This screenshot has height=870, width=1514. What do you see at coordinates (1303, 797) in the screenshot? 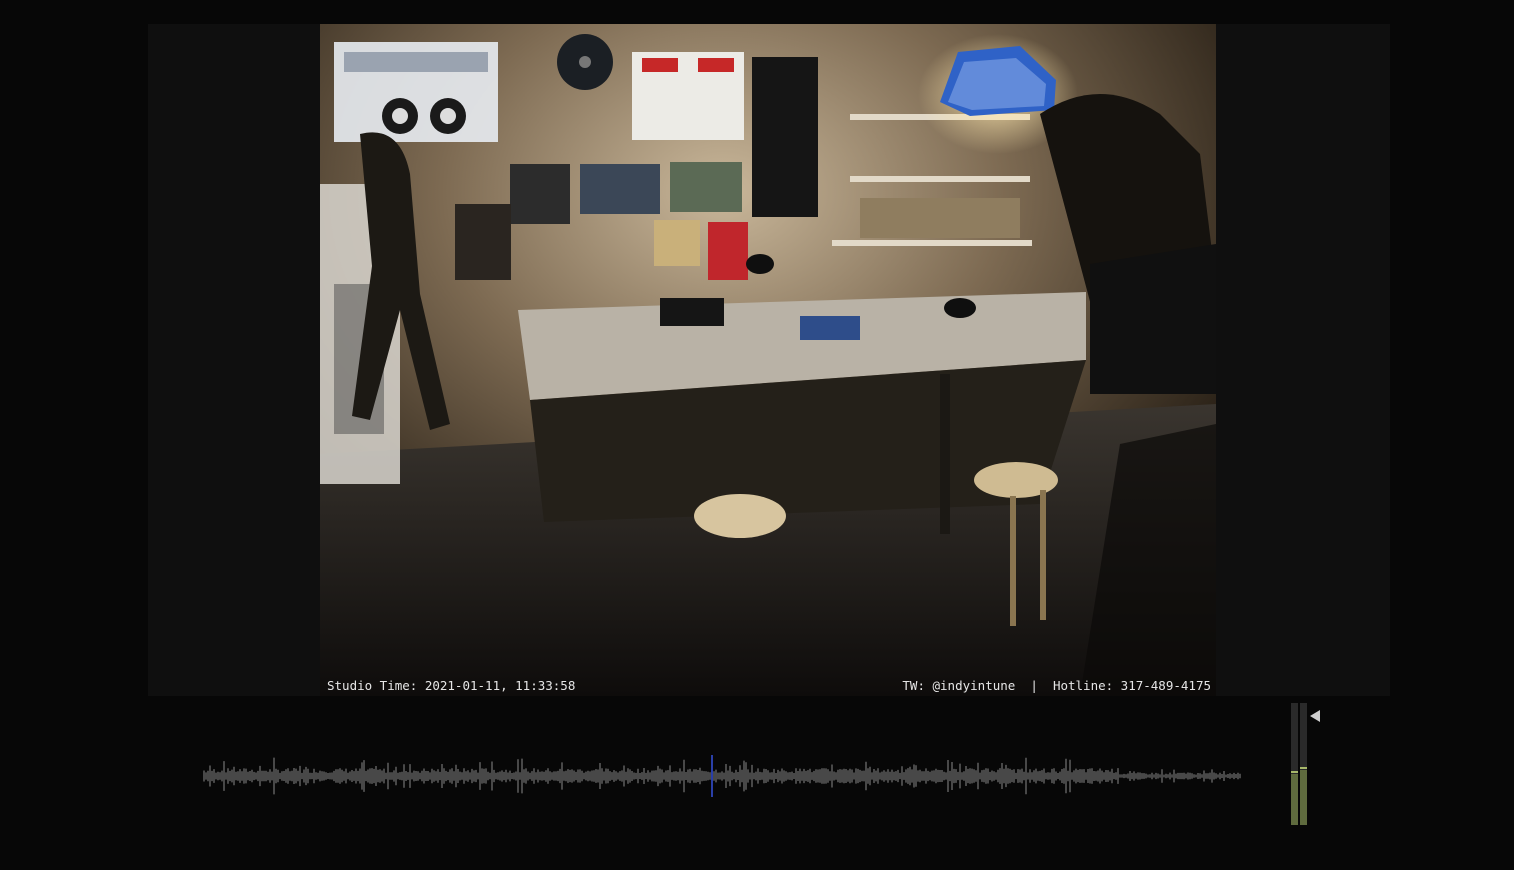
I see `meter-right-fill` at bounding box center [1303, 797].